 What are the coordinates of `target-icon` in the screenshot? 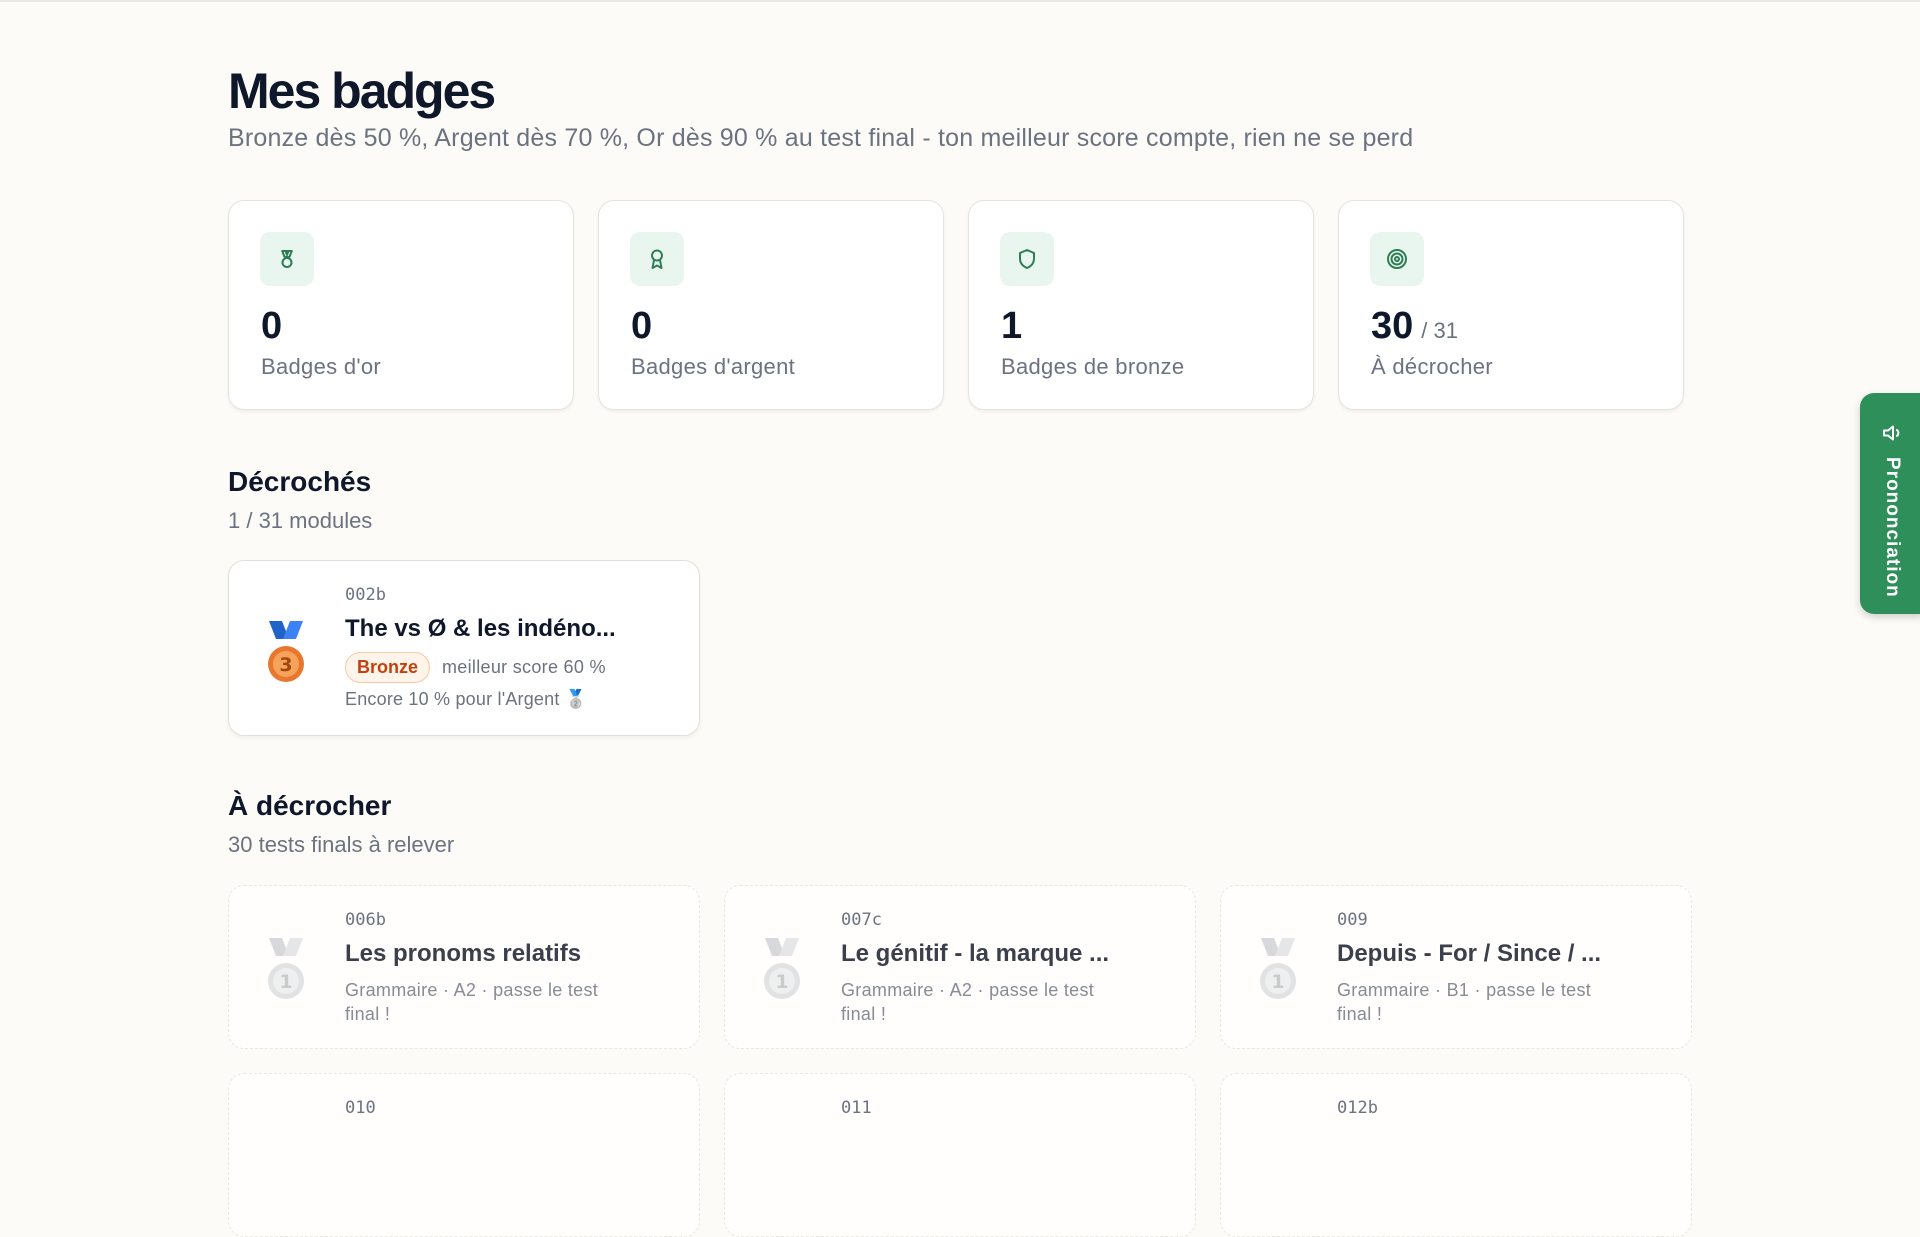 It's located at (1397, 259).